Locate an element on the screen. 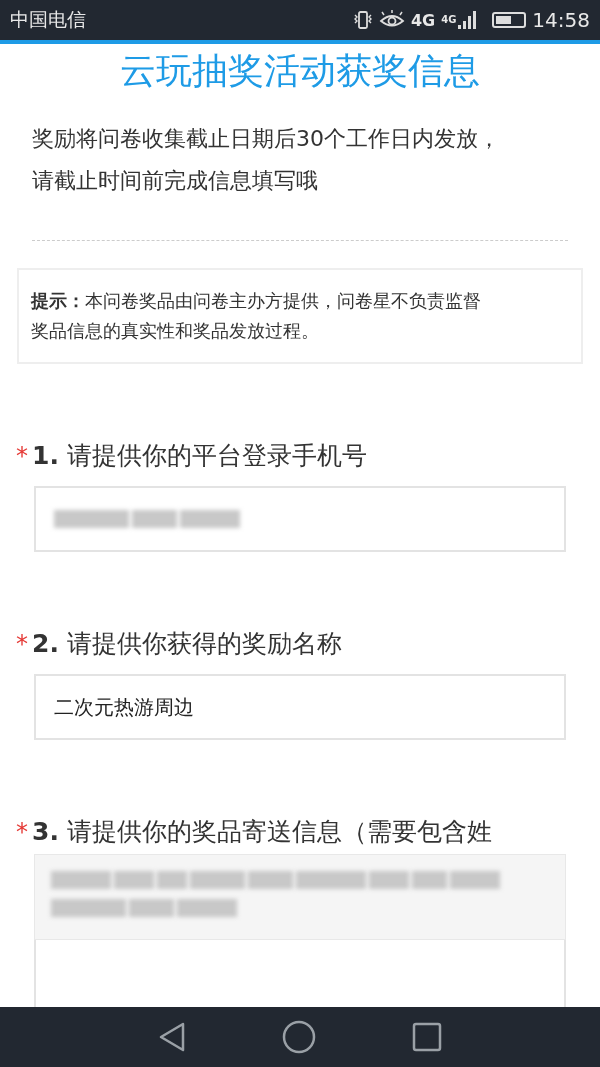 Image resolution: width=600 pixels, height=1067 pixels. question-label: 3. 请提供你的奖品寄送信息（需要包含姓 is located at coordinates (262, 832).